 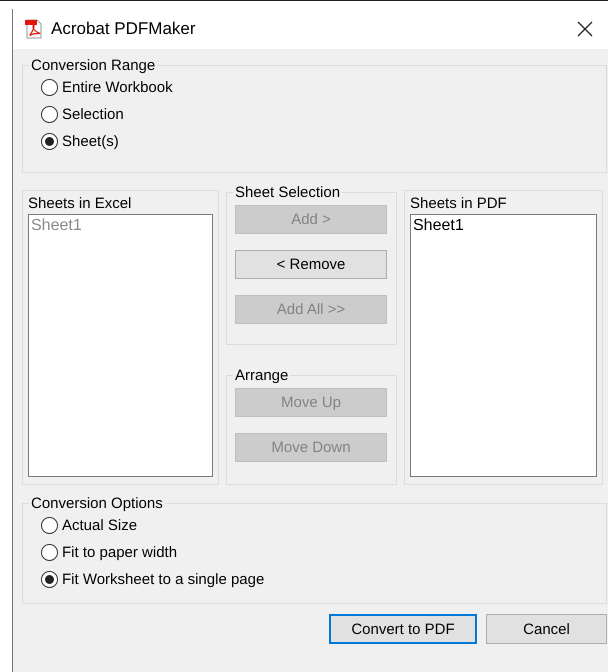 I want to click on radio-option: Actual Size, so click(x=323, y=525).